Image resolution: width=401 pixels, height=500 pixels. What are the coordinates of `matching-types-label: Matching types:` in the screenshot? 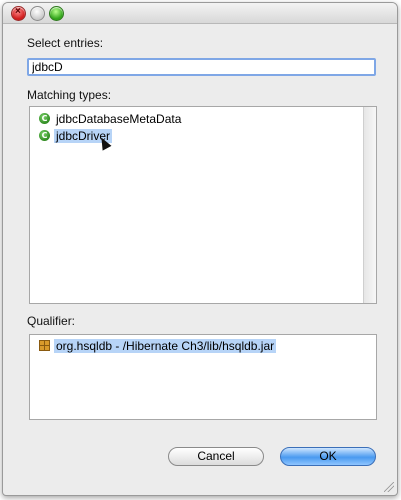 It's located at (69, 95).